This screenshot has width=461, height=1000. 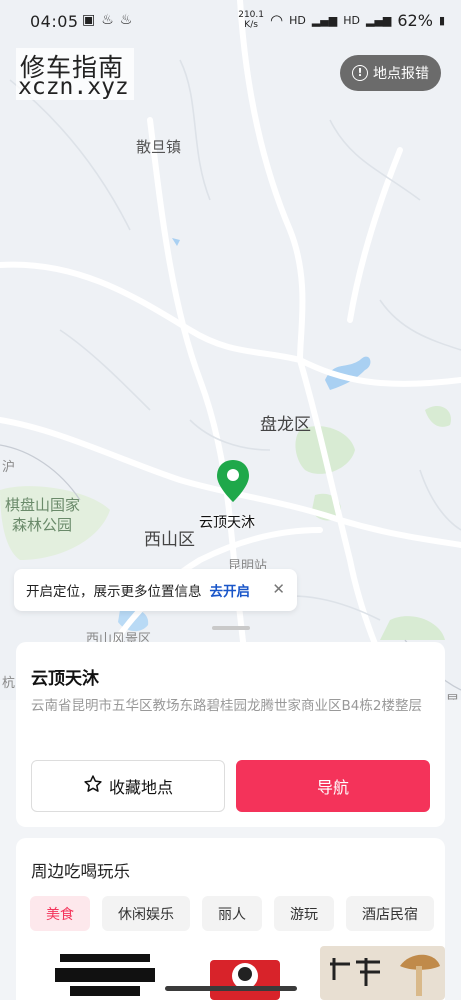 What do you see at coordinates (65, 679) in the screenshot?
I see `place-name: 云顶天沐` at bounding box center [65, 679].